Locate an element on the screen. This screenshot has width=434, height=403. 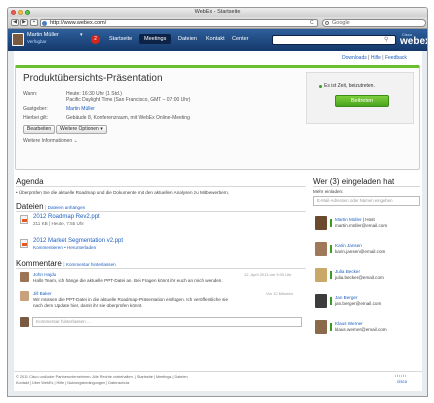
commenter-avatar is located at coordinates (24, 296).